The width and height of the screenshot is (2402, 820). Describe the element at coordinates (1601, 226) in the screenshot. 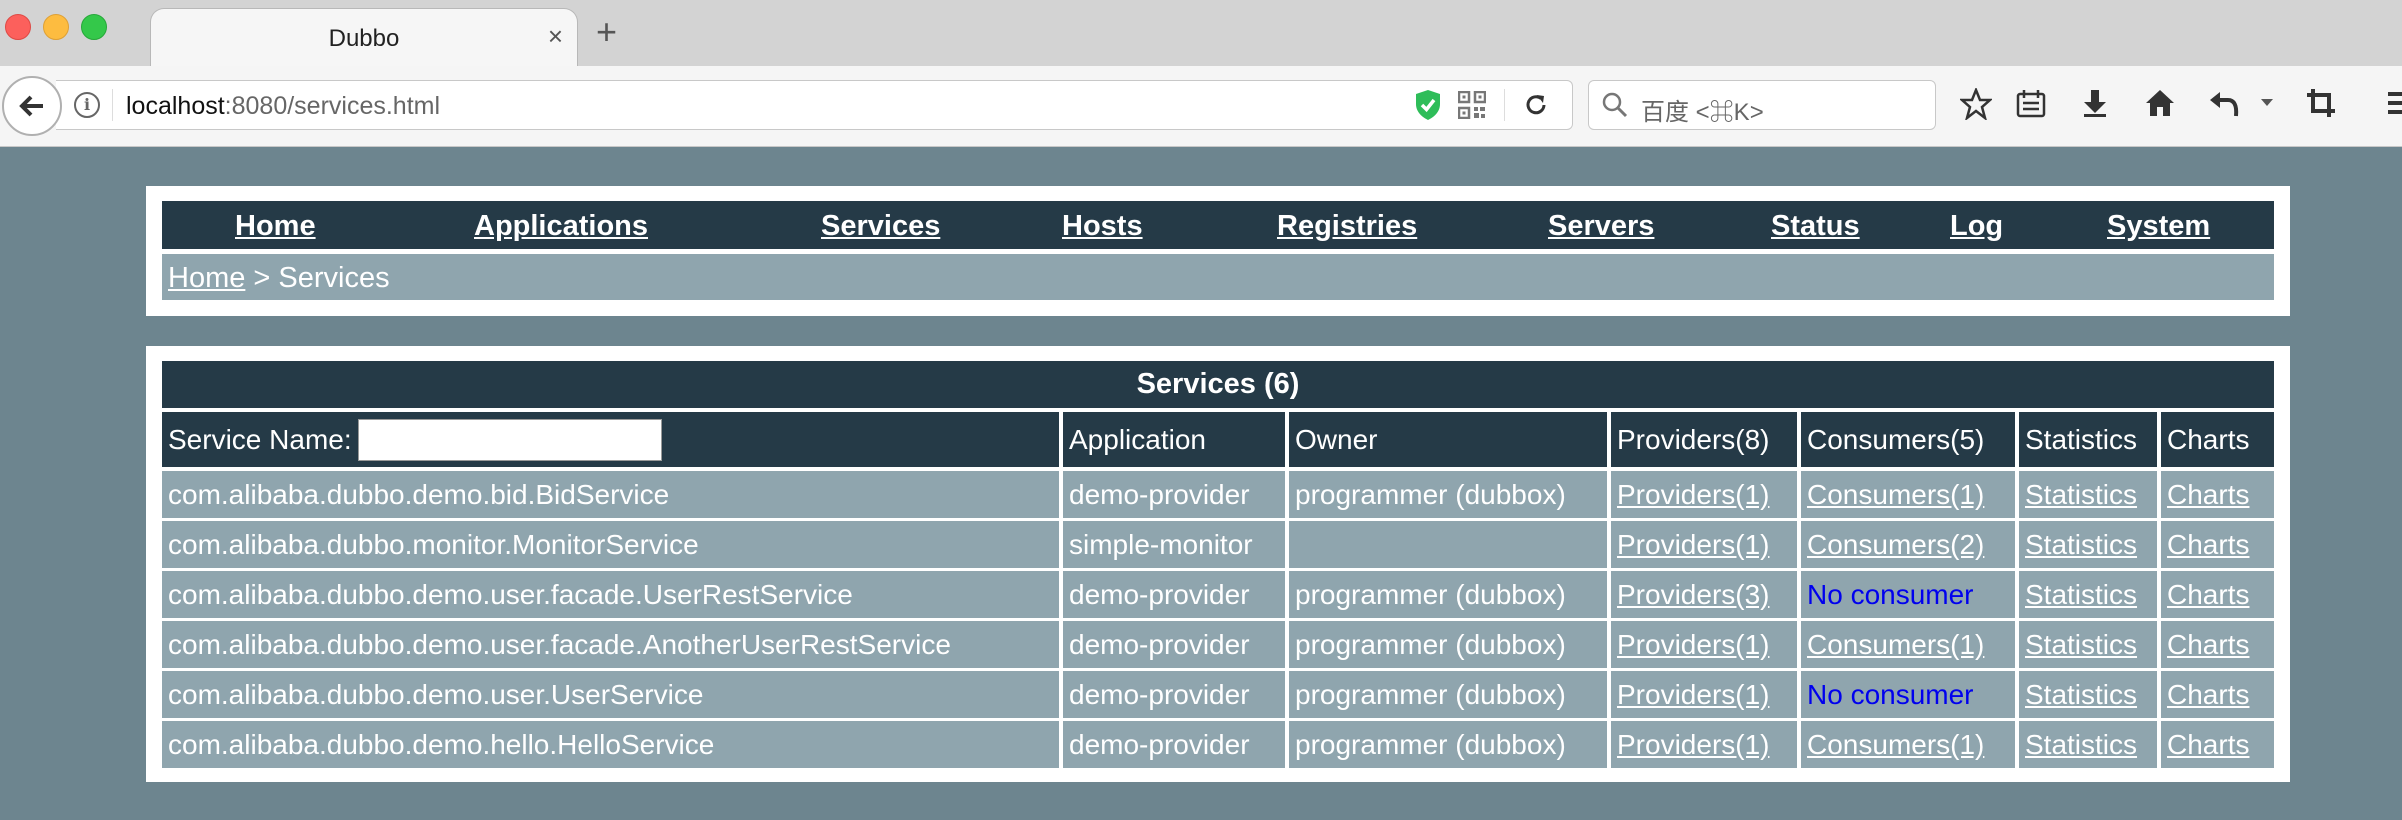

I see `nav-servers: Servers` at that location.